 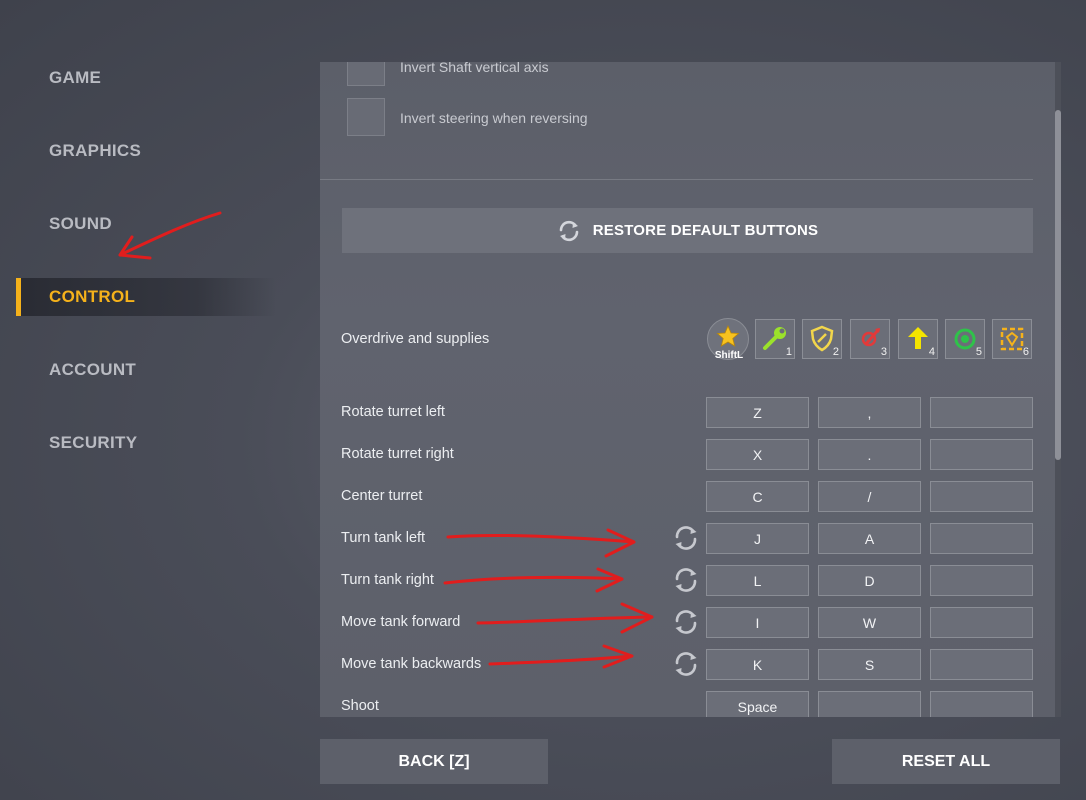 I want to click on back-button-label: BACK [Z], so click(x=434, y=761).